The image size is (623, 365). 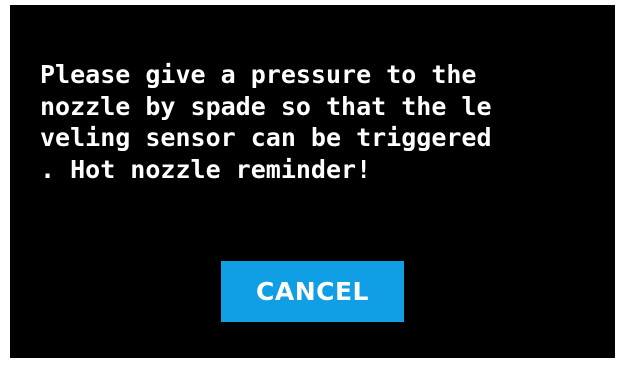 What do you see at coordinates (206, 169) in the screenshot?
I see `message-line: . Hot nozzle reminder!` at bounding box center [206, 169].